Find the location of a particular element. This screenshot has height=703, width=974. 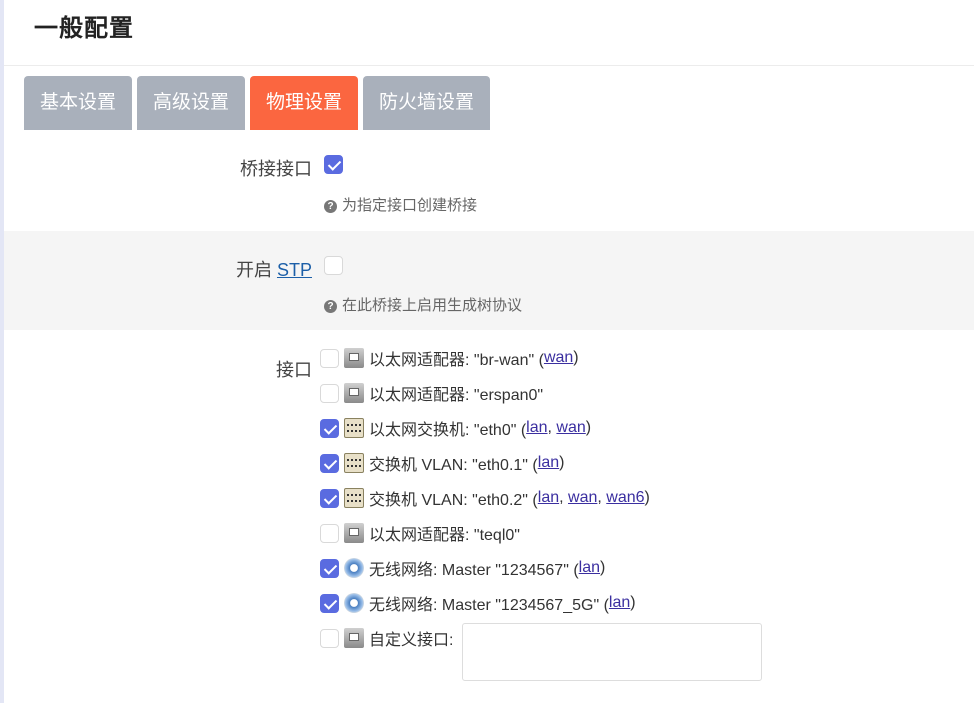

network-link-wan6: wan6 is located at coordinates (625, 498).